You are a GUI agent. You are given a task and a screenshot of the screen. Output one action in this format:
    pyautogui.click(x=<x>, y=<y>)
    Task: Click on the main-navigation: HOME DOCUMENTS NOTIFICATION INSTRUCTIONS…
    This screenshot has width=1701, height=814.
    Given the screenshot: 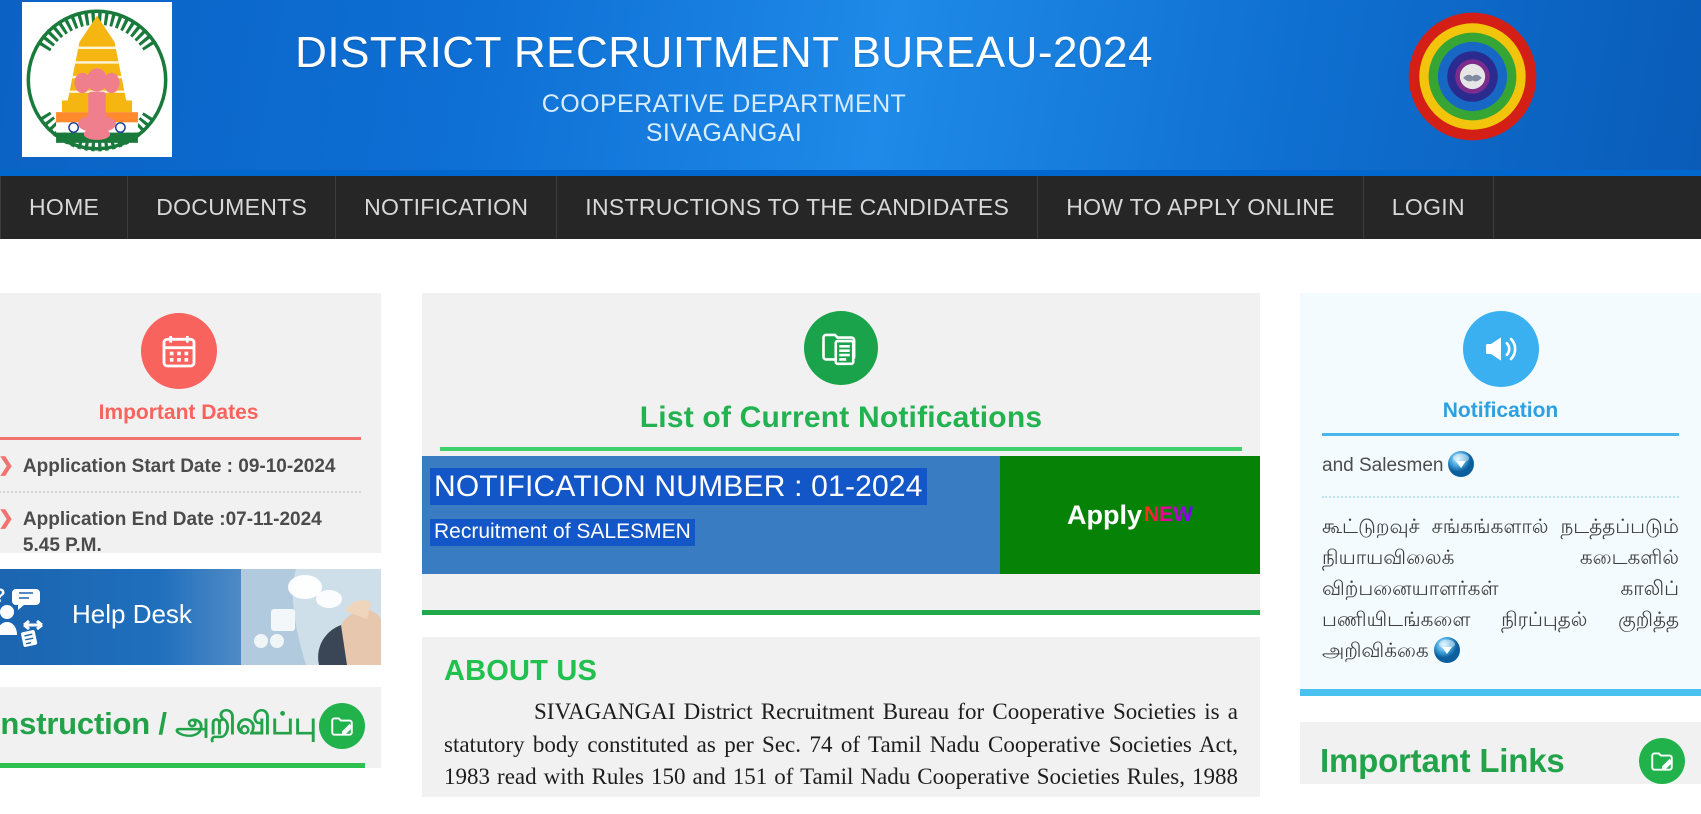 What is the action you would take?
    pyautogui.click(x=850, y=207)
    